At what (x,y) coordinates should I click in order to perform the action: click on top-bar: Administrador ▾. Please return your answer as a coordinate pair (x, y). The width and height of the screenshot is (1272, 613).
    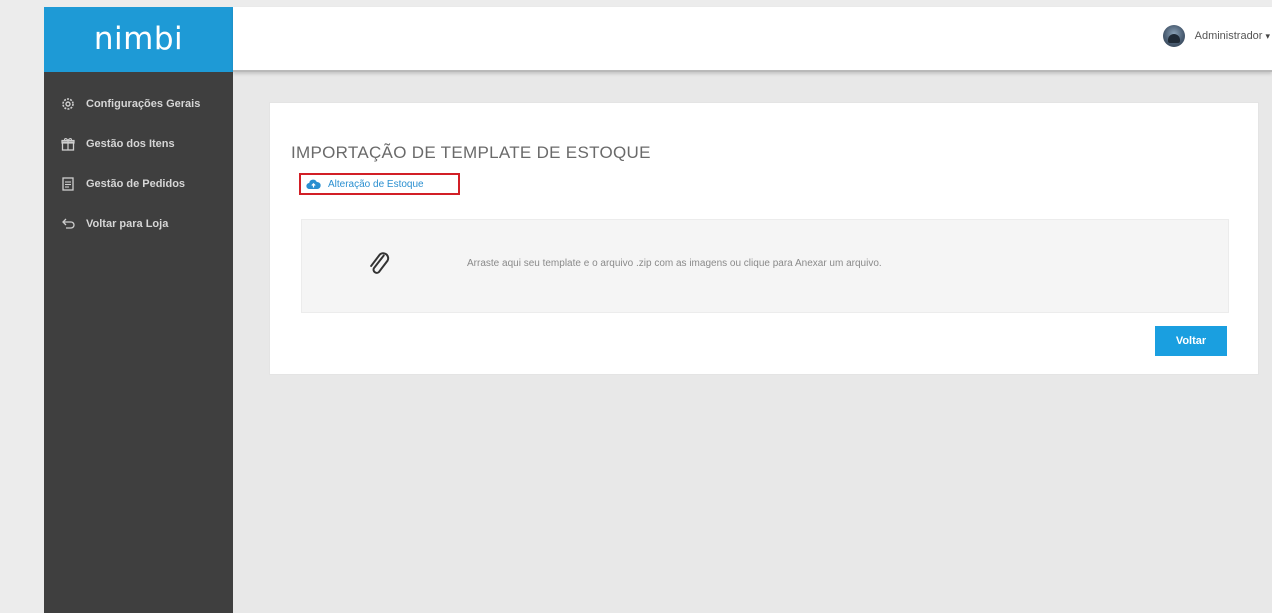
    Looking at the image, I should click on (752, 39).